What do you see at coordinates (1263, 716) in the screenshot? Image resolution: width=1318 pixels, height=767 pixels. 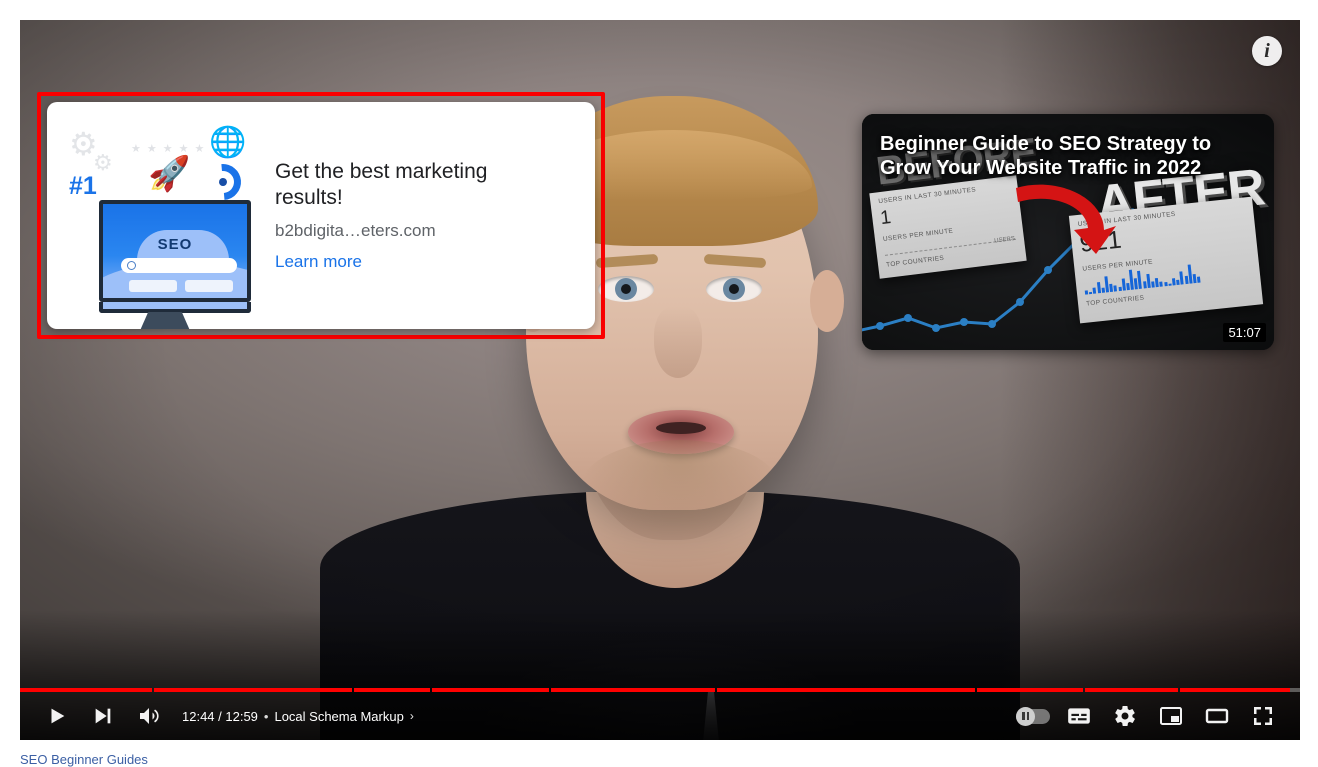 I see `fullscreen-icon` at bounding box center [1263, 716].